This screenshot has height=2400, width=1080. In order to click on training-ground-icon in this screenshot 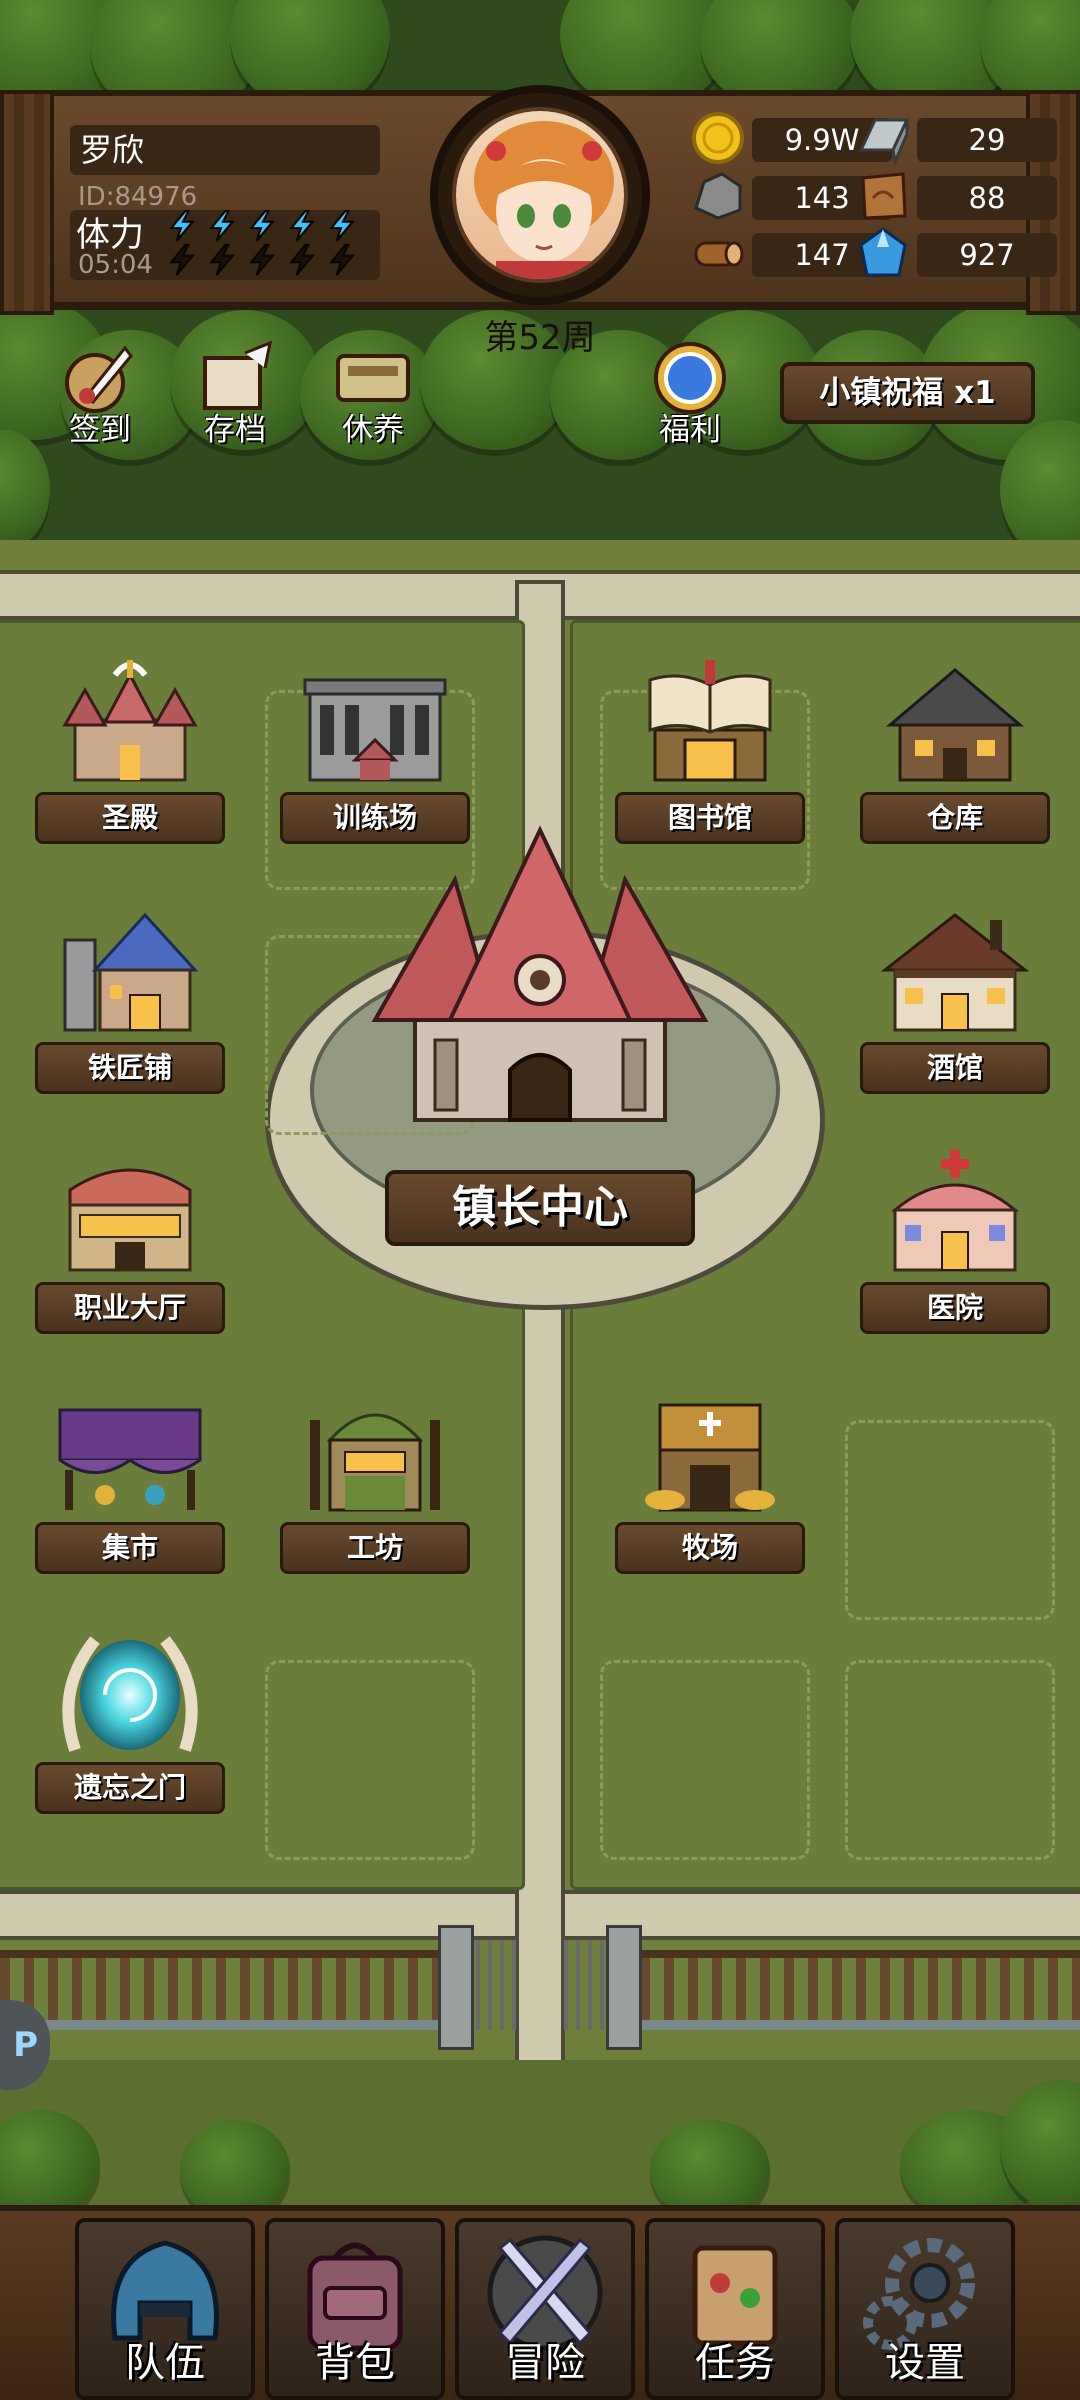, I will do `click(375, 730)`.